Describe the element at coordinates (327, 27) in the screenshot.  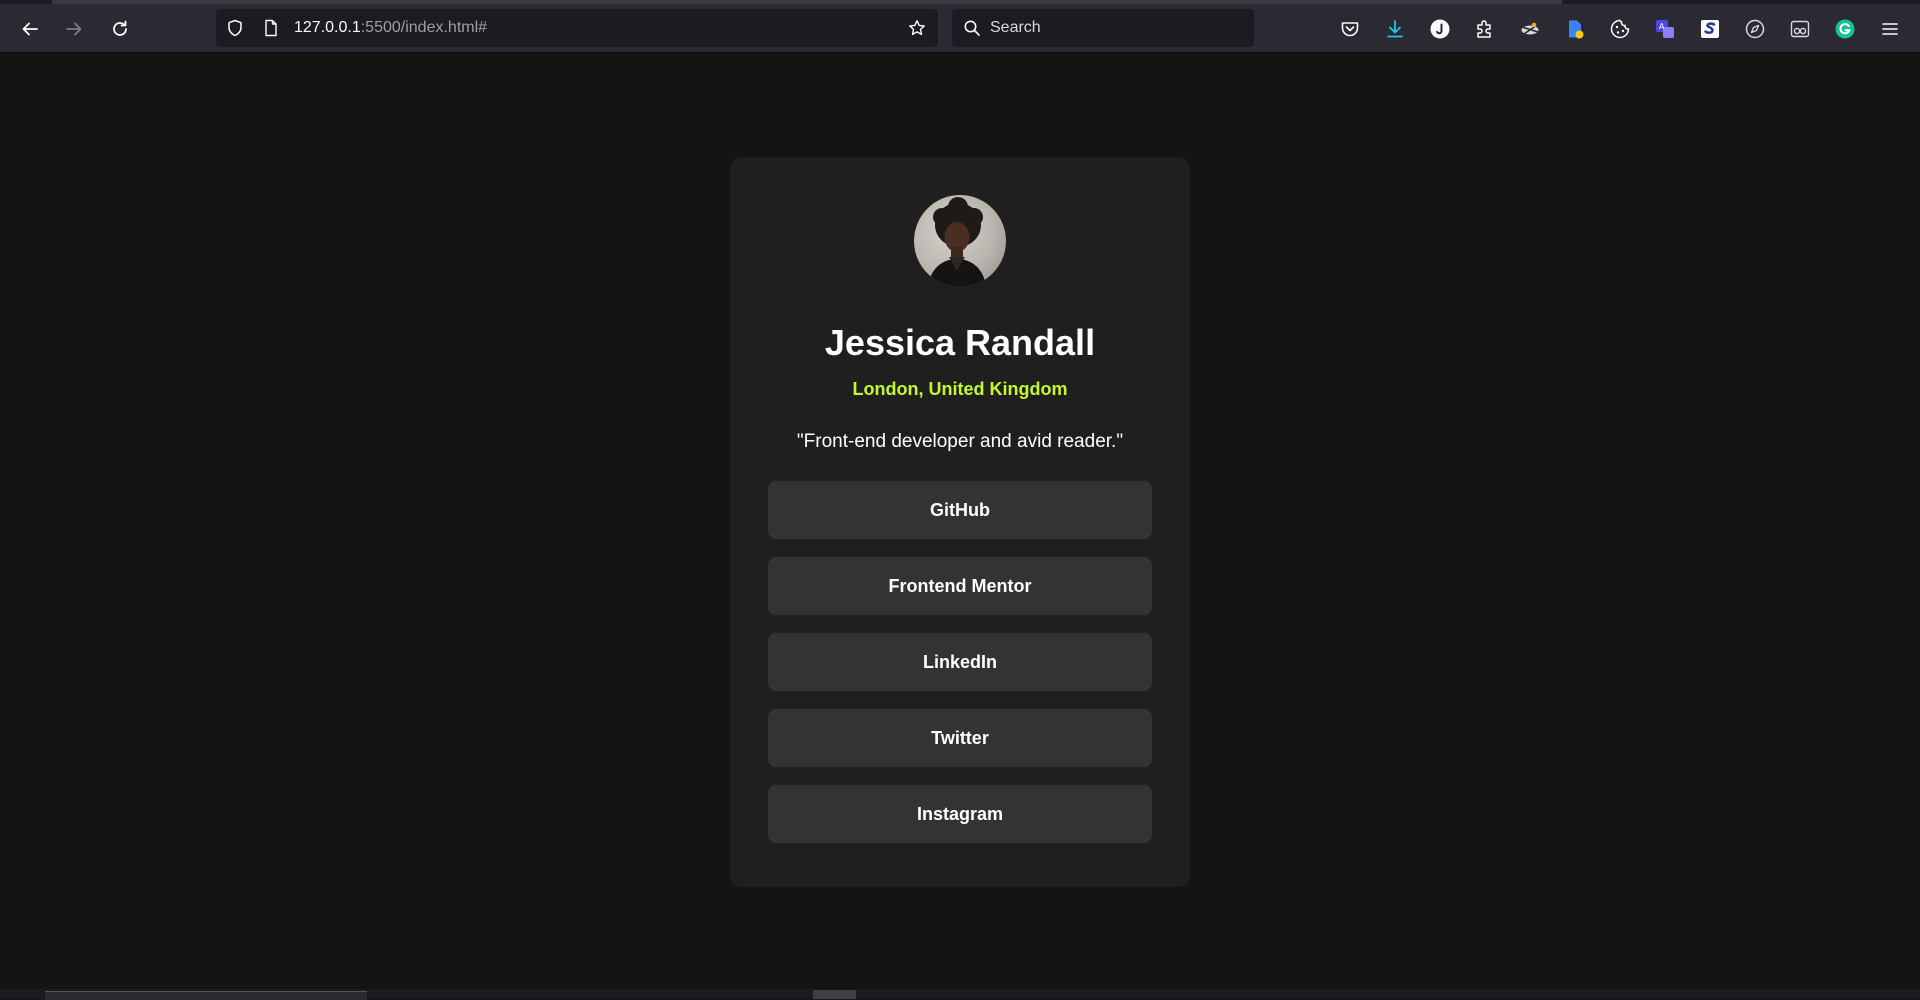
I see `url-host: 127.0.0.1` at that location.